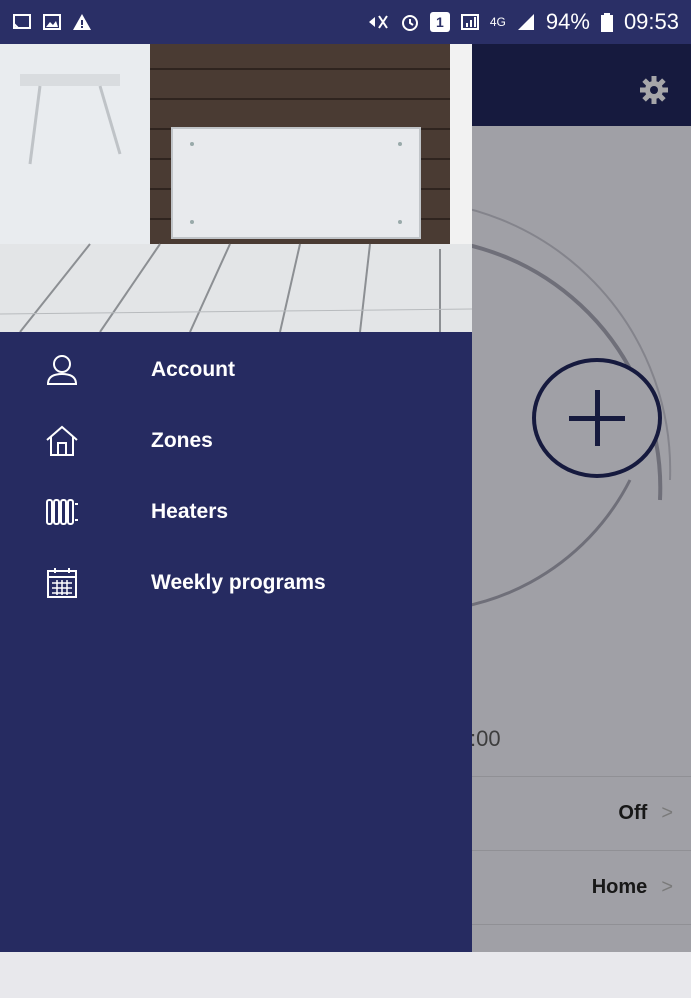 This screenshot has height=998, width=691. Describe the element at coordinates (345, 22) in the screenshot. I see `status-bar: 1 4G 94% 09:53` at that location.